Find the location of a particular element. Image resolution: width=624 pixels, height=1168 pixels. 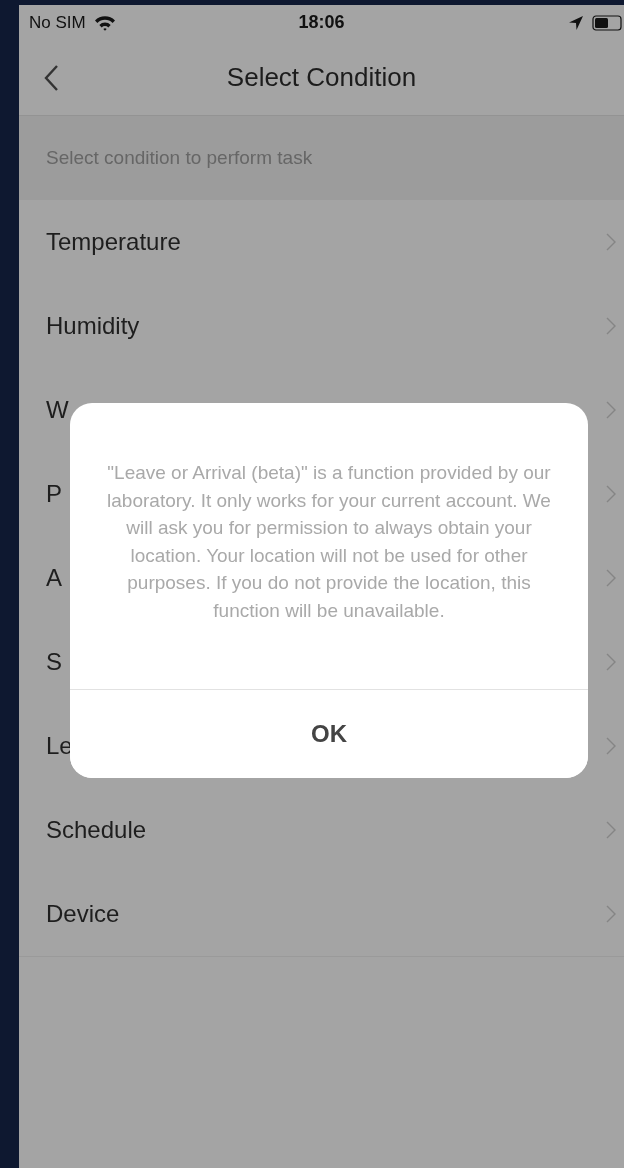

page-title: Select Condition is located at coordinates (321, 77).